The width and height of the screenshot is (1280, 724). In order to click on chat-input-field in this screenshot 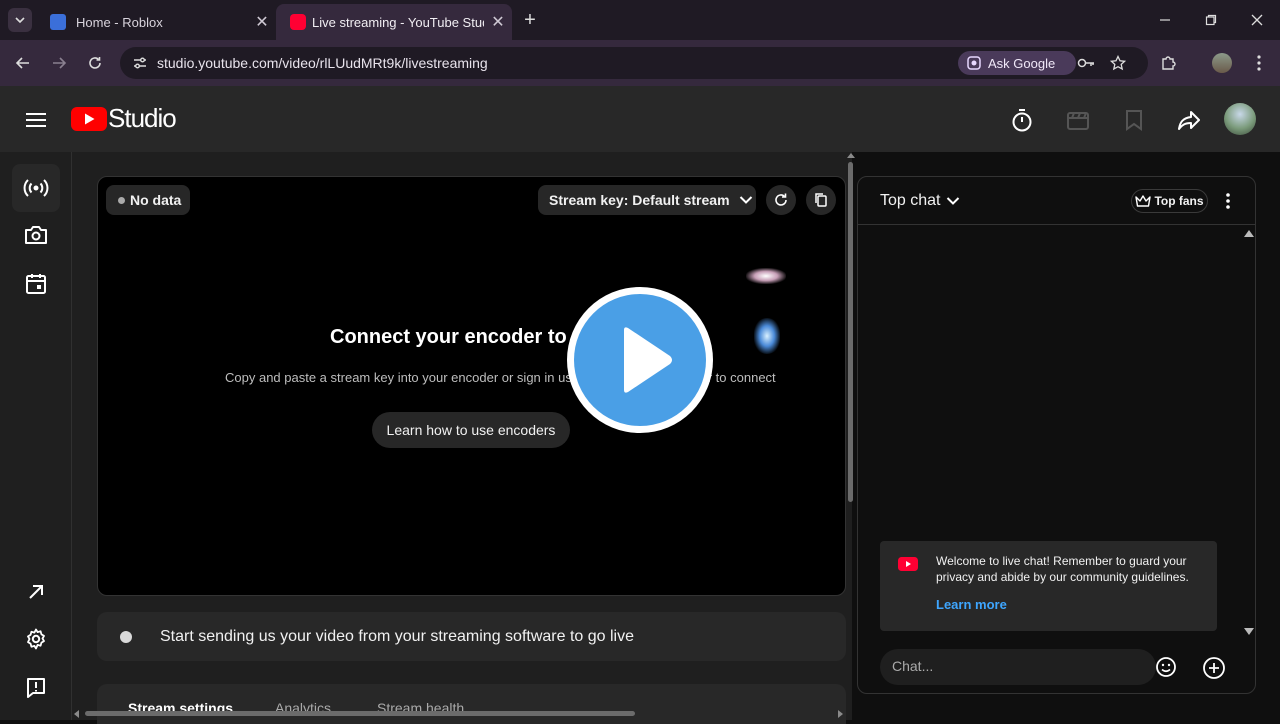, I will do `click(1028, 667)`.